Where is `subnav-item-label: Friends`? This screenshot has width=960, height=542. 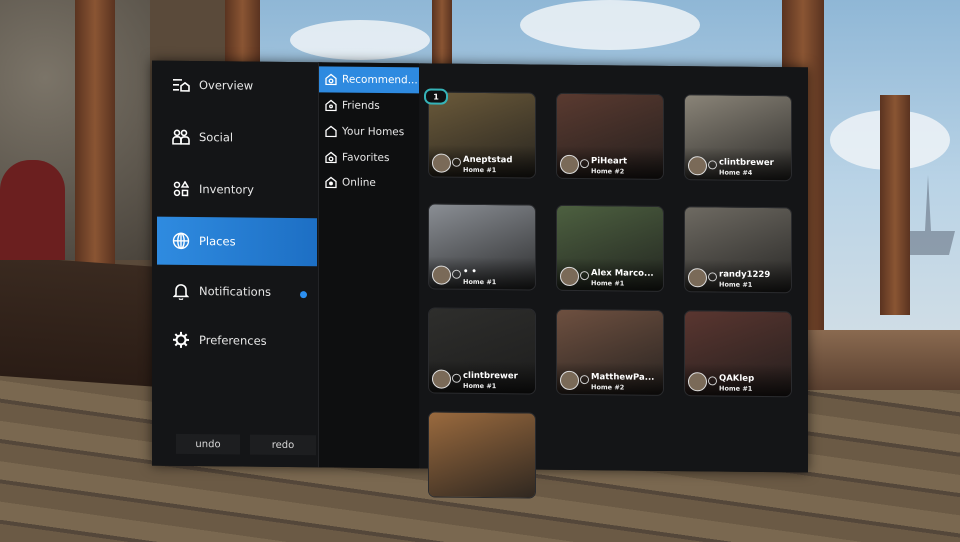
subnav-item-label: Friends is located at coordinates (361, 105).